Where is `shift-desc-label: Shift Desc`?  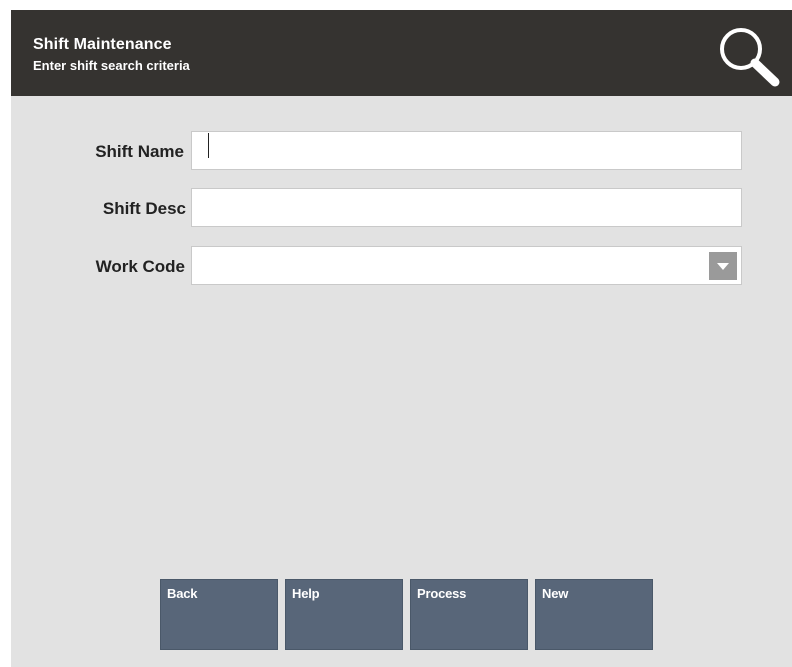 shift-desc-label: Shift Desc is located at coordinates (144, 208).